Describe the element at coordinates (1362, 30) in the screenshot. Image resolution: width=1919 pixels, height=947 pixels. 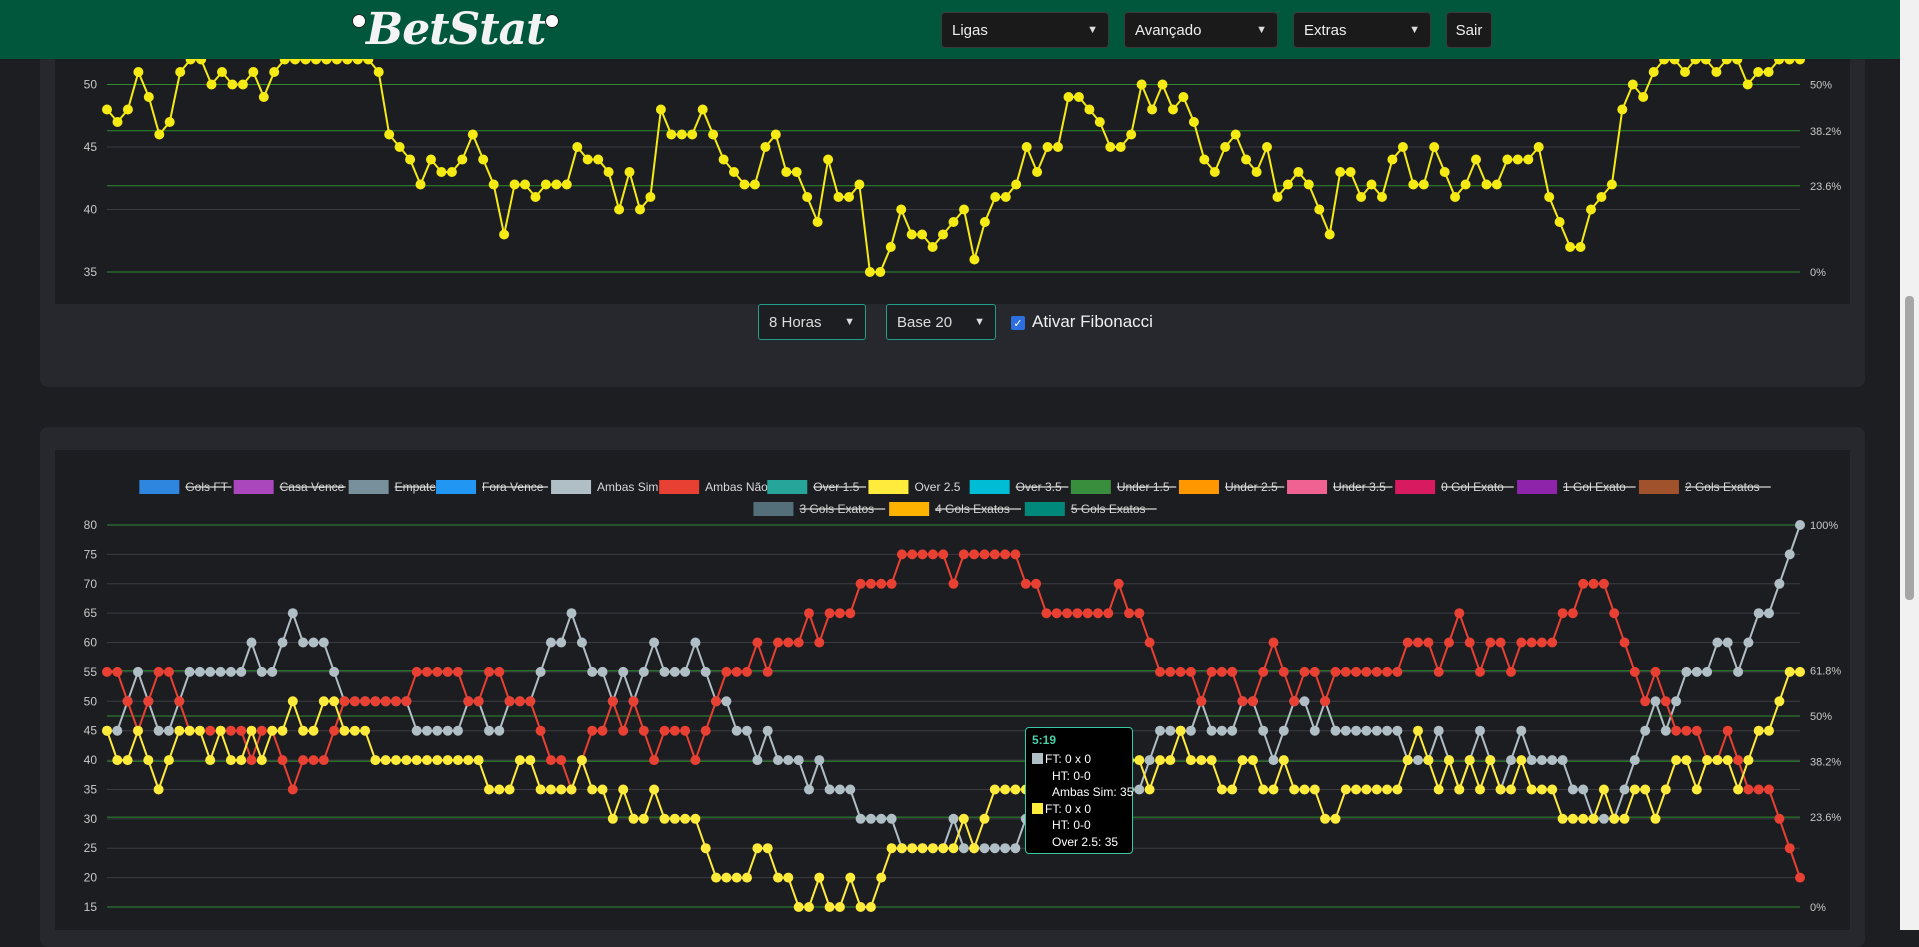
I see `extras-select: Extras ▼` at that location.